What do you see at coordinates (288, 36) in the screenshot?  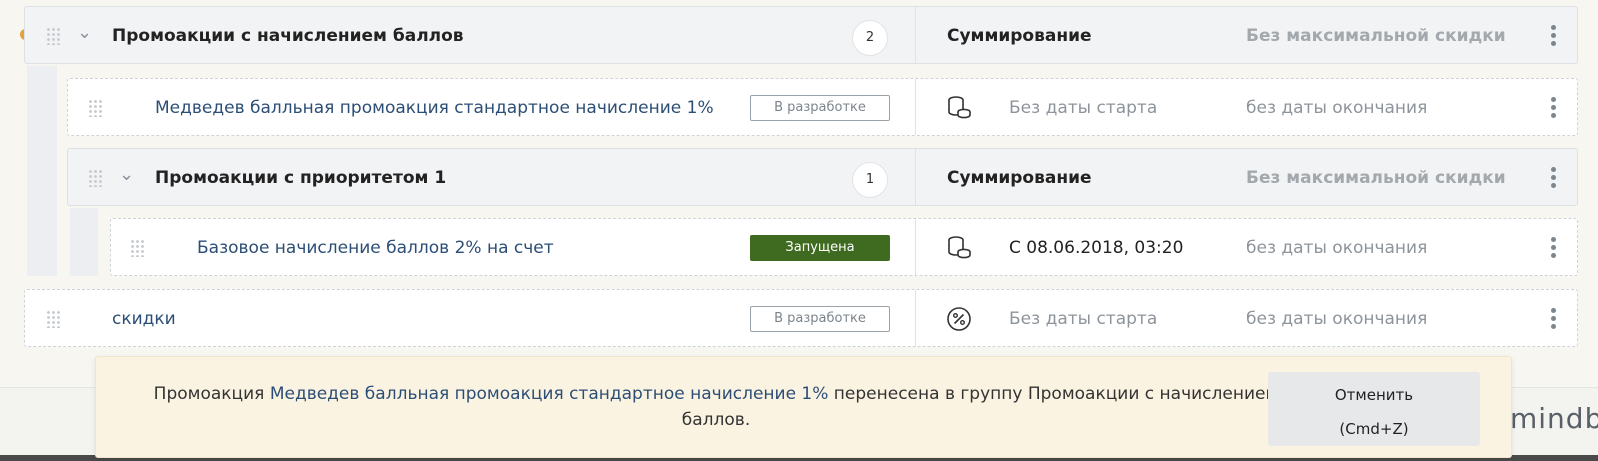 I see `group-title: Промоакции с начислением баллов` at bounding box center [288, 36].